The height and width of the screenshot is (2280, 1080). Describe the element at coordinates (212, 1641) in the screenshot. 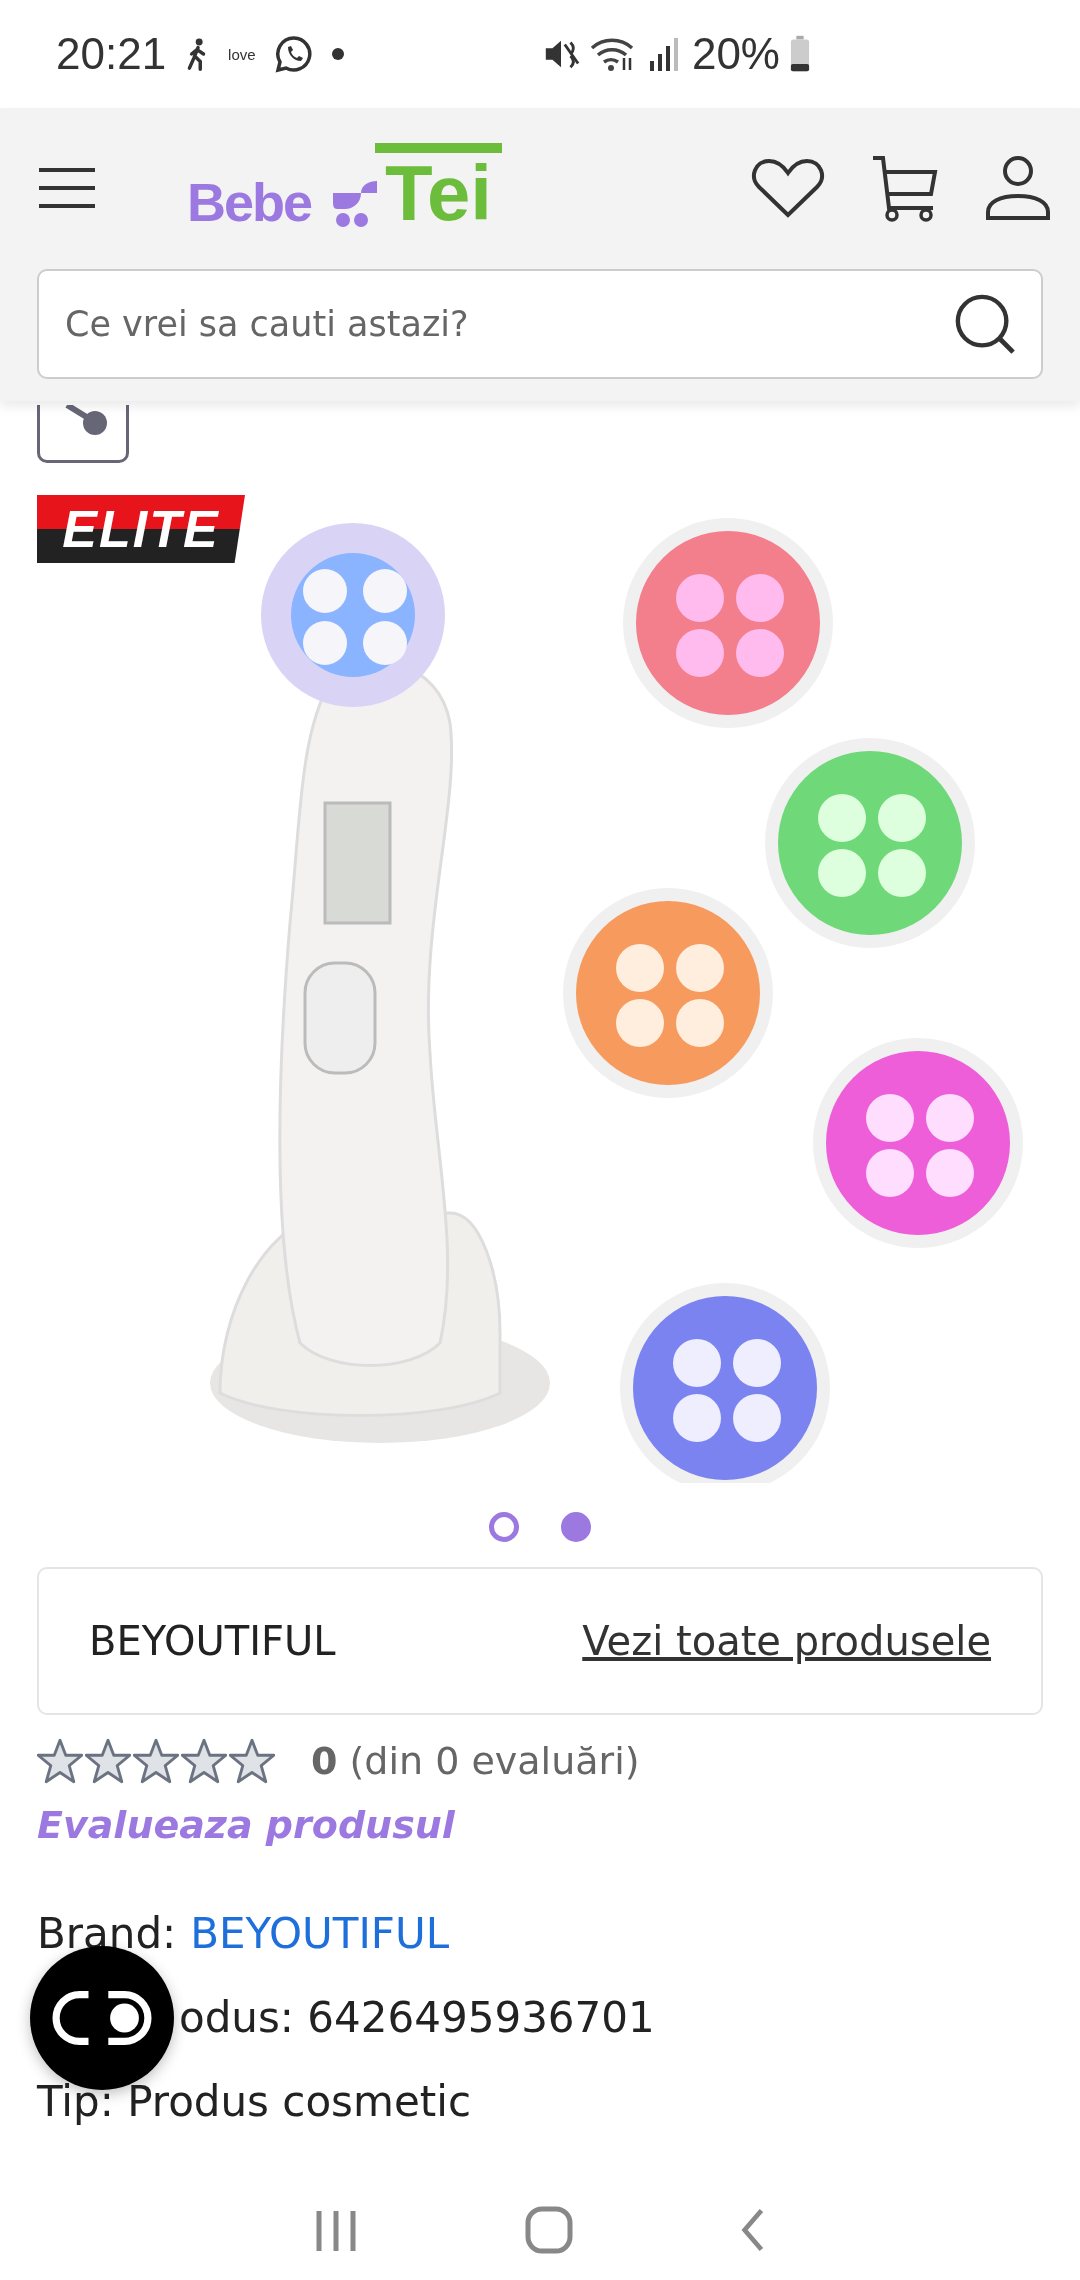

I see `brand-name: BEYOUTIFUL` at that location.